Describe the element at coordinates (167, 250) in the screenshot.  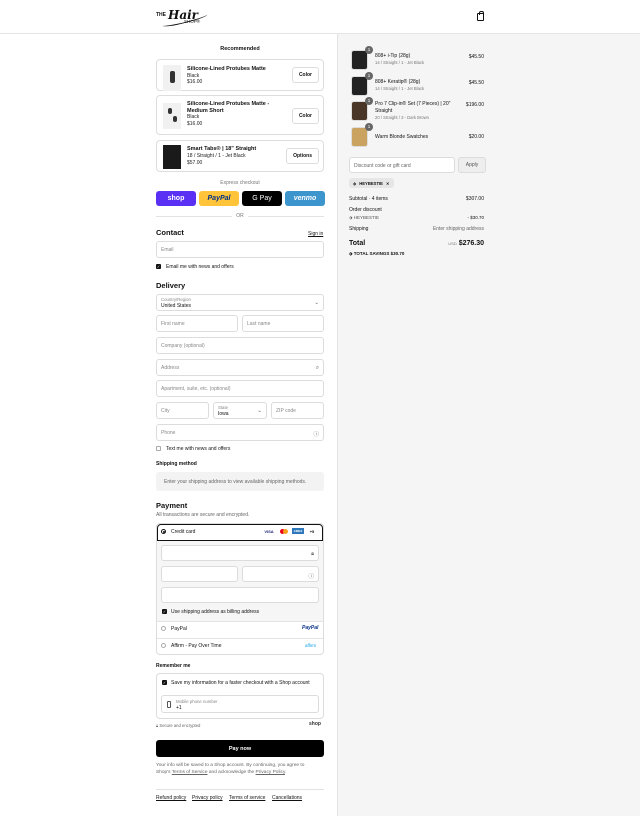
I see `email-placeholder: Email` at that location.